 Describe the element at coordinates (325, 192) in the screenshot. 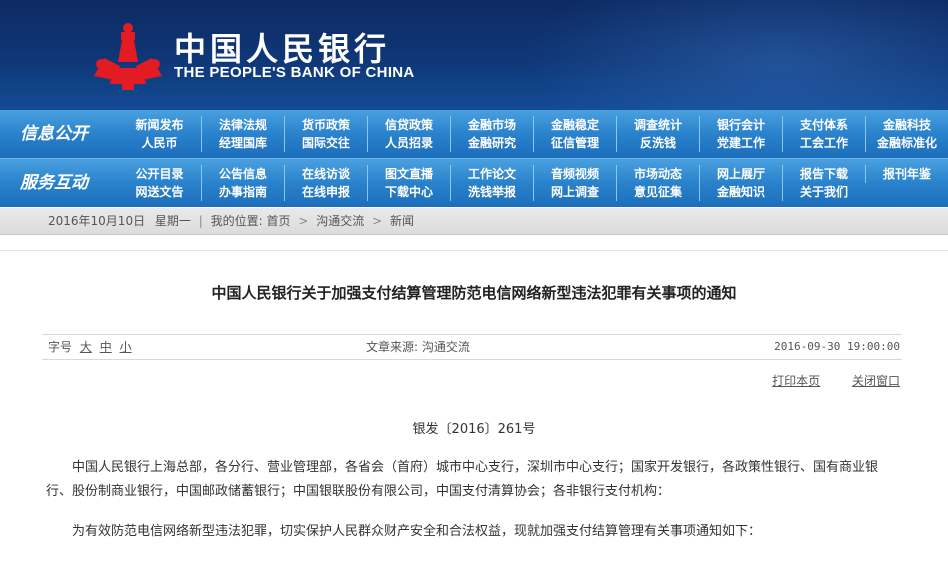

I see `nav-link: 在线申报` at that location.